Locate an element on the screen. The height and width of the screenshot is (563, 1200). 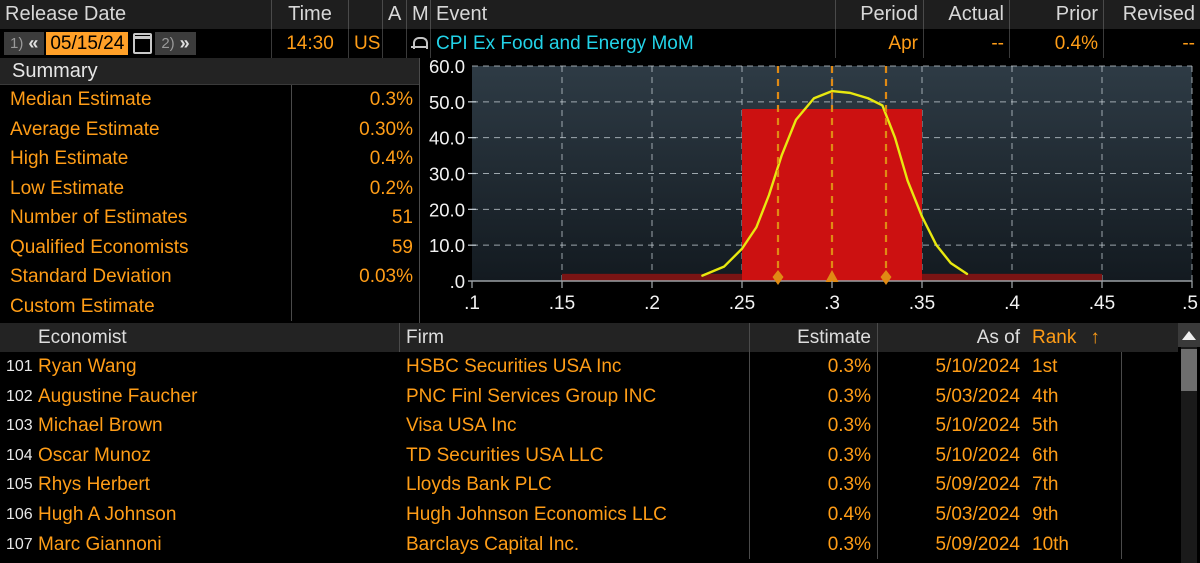
th-rank: Rank ↑ is located at coordinates (1074, 337).